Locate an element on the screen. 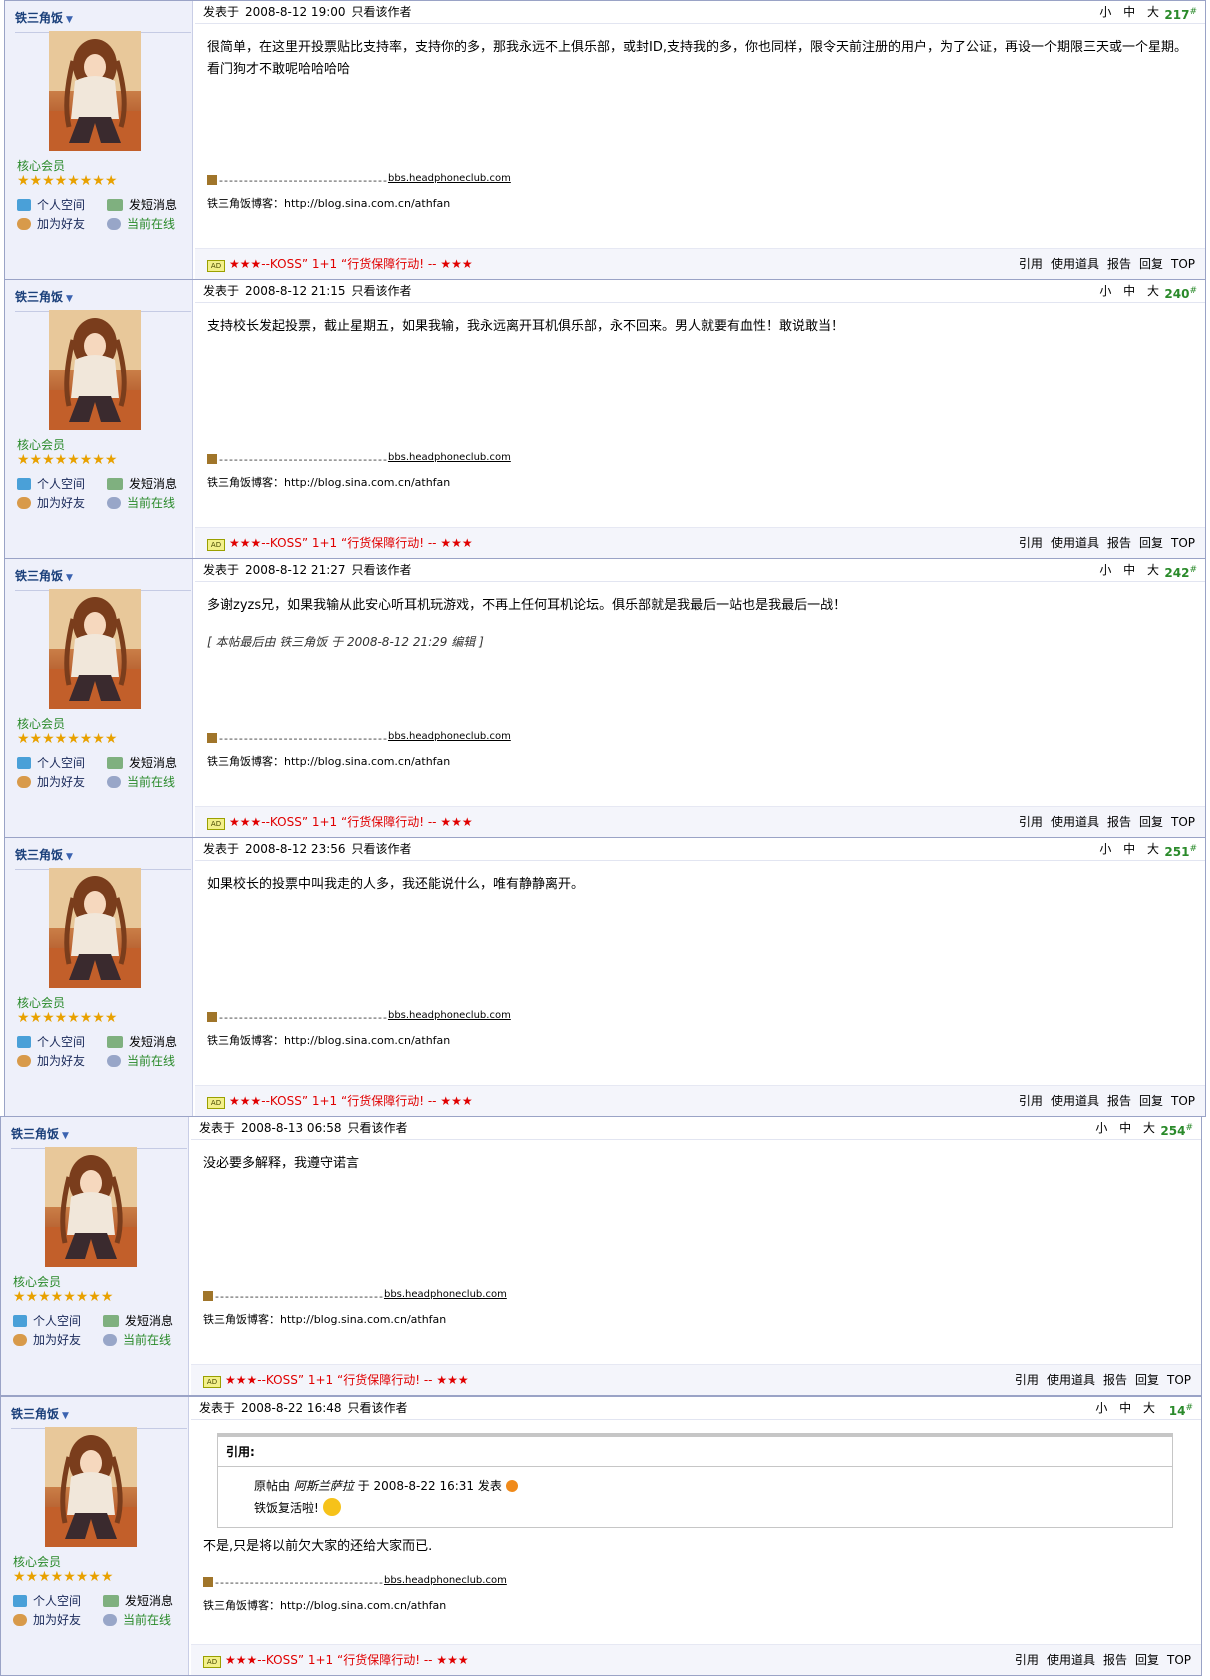  floor-number: 14# is located at coordinates (1181, 1409).